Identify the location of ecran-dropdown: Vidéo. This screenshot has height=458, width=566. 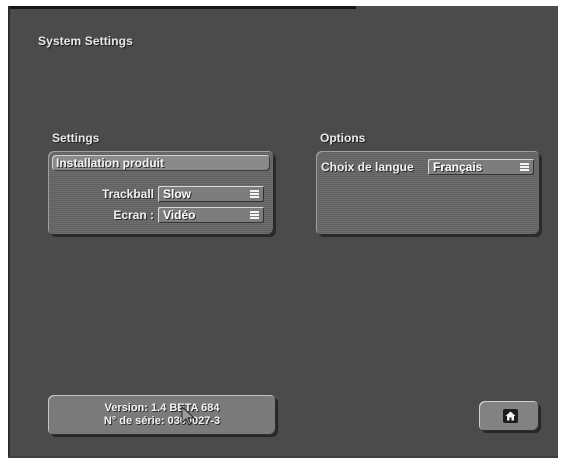
(211, 215).